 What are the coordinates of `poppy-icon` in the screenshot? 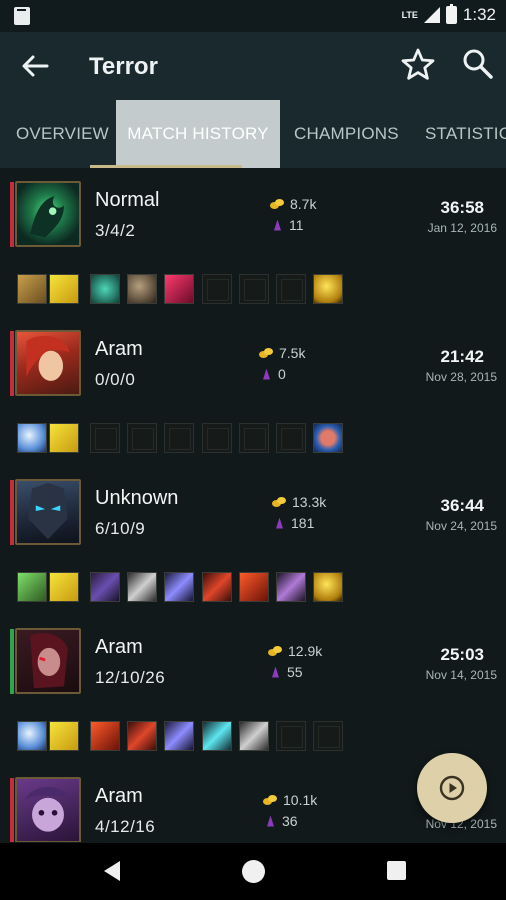 It's located at (48, 809).